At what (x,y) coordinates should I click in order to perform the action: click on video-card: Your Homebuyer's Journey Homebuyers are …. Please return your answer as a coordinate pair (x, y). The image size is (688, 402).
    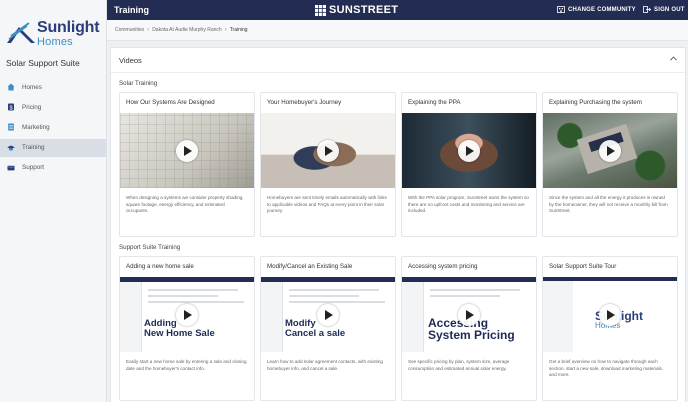
    Looking at the image, I should click on (328, 164).